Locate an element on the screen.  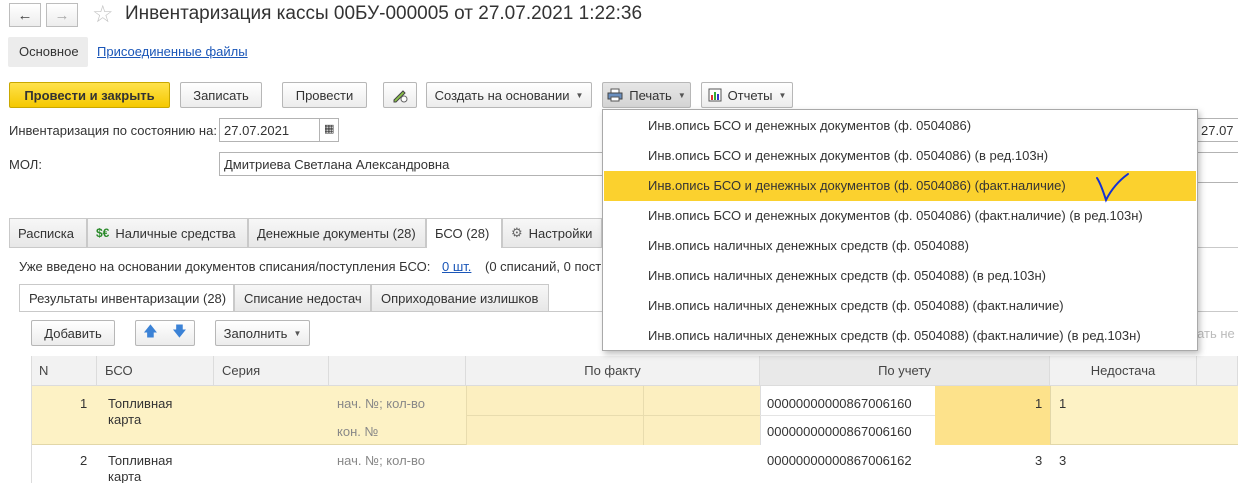
post-and-close-button: Провести и закрыть is located at coordinates (89, 95).